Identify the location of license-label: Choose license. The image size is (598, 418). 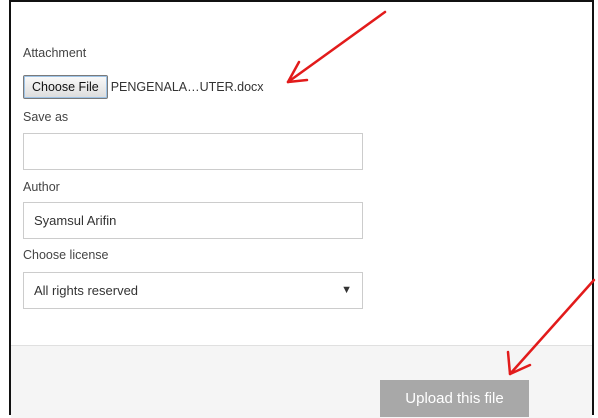
(66, 255).